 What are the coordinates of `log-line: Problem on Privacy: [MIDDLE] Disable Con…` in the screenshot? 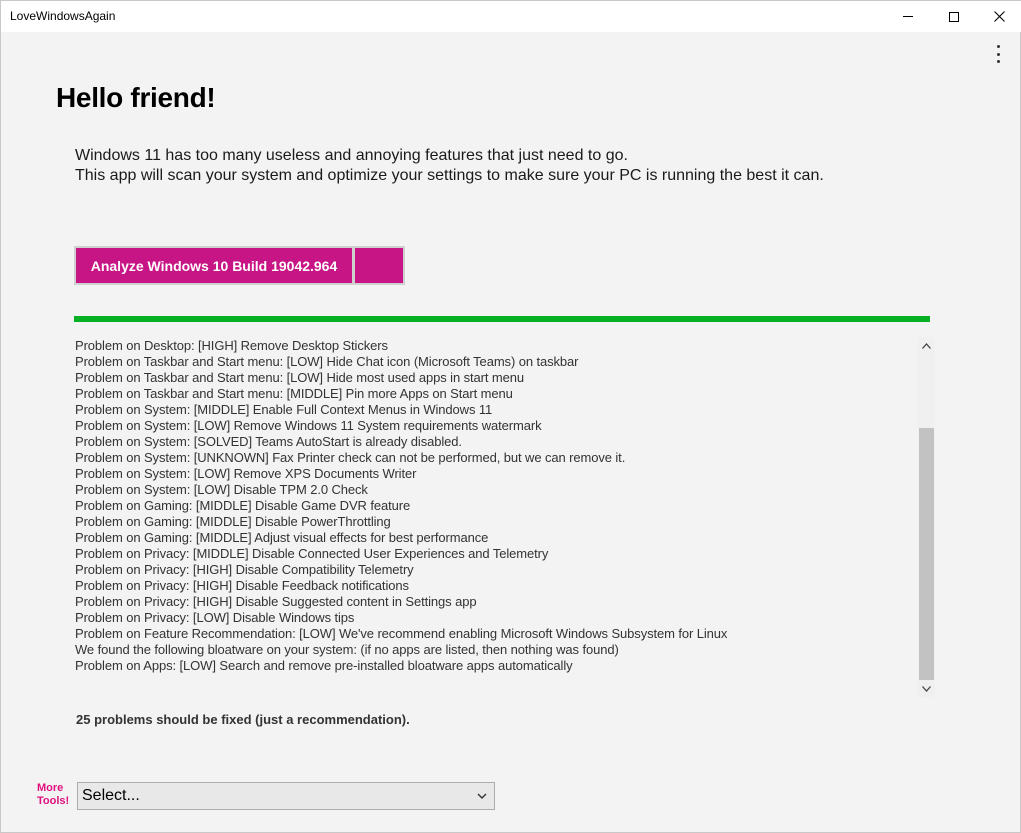 It's located at (312, 553).